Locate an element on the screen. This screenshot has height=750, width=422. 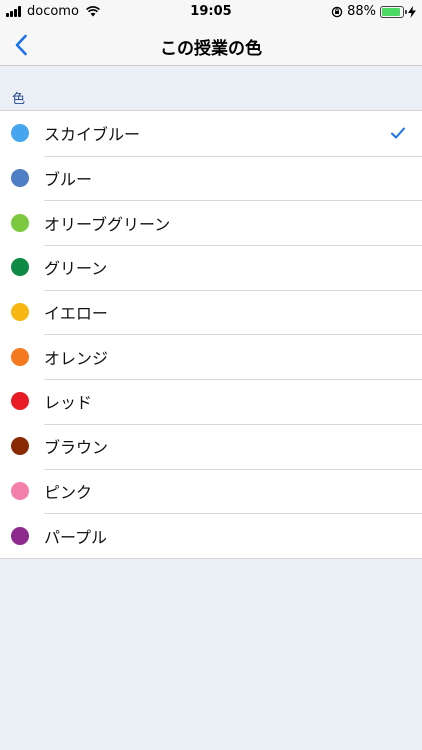
battery-icon is located at coordinates (393, 11).